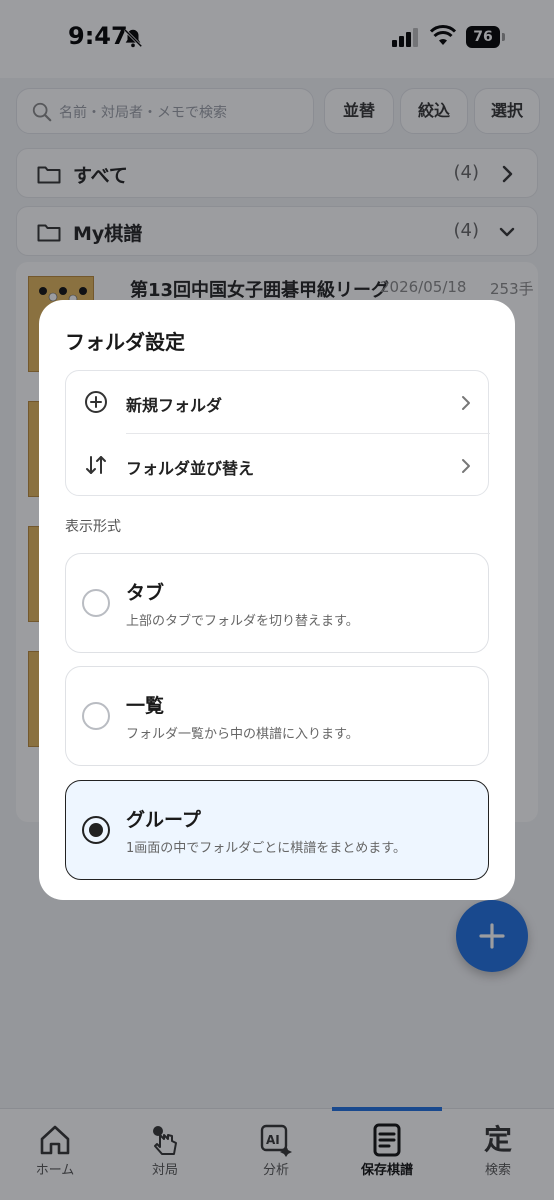 Image resolution: width=554 pixels, height=1200 pixels. Describe the element at coordinates (277, 603) in the screenshot. I see `display-option-tab: タブ 上部のタブでフォルダを切り替えます。` at that location.